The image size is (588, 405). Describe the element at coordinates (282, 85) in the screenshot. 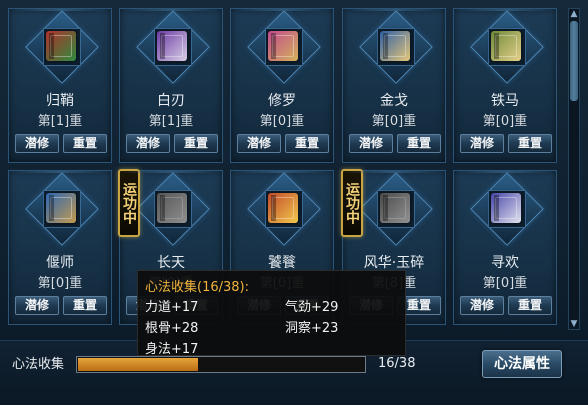

I see `skill-card: 修罗第[0]重潜修 重置` at that location.